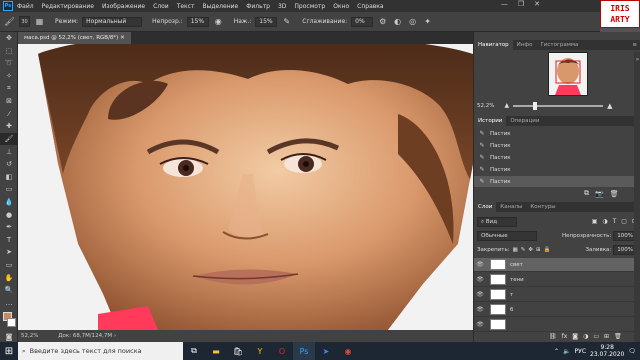 This screenshot has height=360, width=640. I want to click on maximize-button: ❐, so click(521, 4).